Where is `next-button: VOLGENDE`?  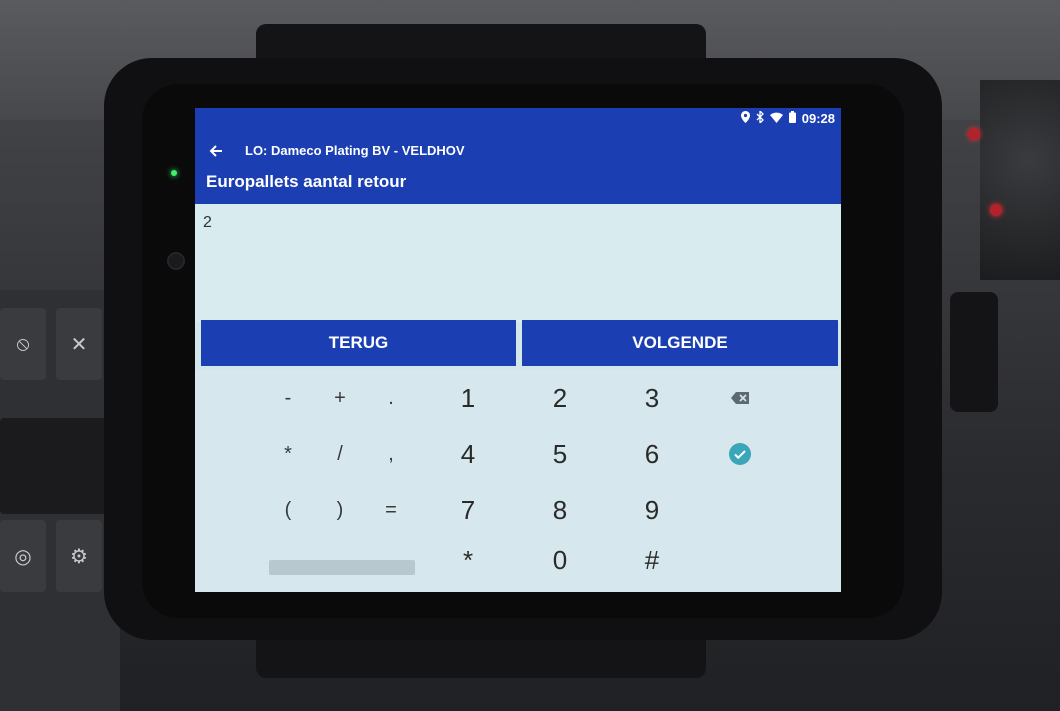
next-button: VOLGENDE is located at coordinates (680, 343).